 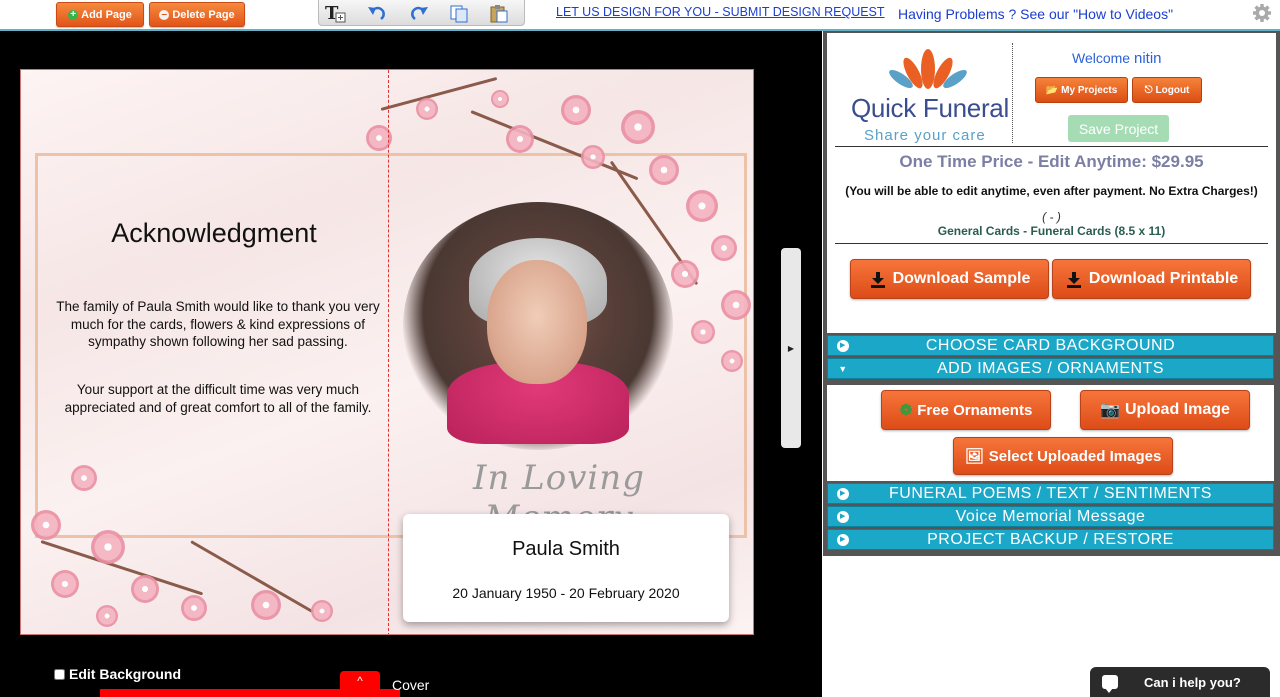 What do you see at coordinates (974, 456) in the screenshot?
I see `images-icon: 🖼` at bounding box center [974, 456].